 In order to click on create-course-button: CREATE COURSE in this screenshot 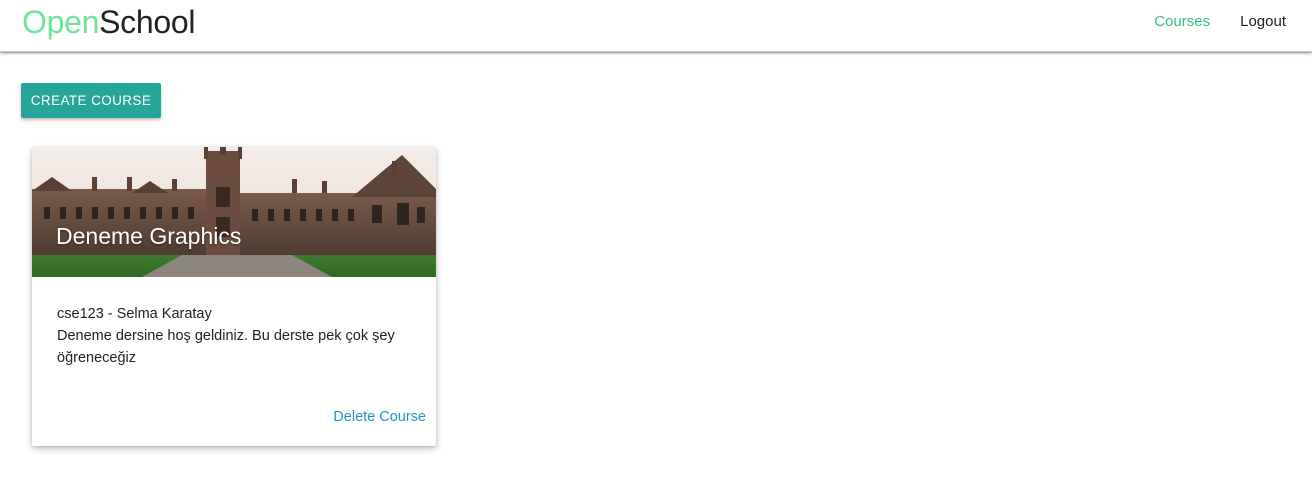, I will do `click(91, 100)`.